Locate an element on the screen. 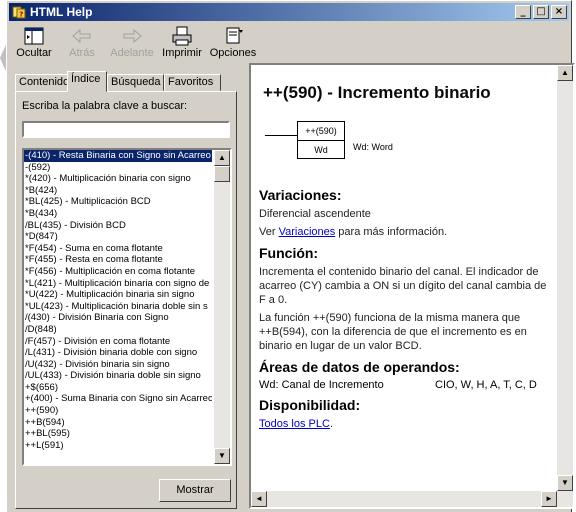 The width and height of the screenshot is (576, 512). tab-contents-label: Contenido is located at coordinates (44, 82).